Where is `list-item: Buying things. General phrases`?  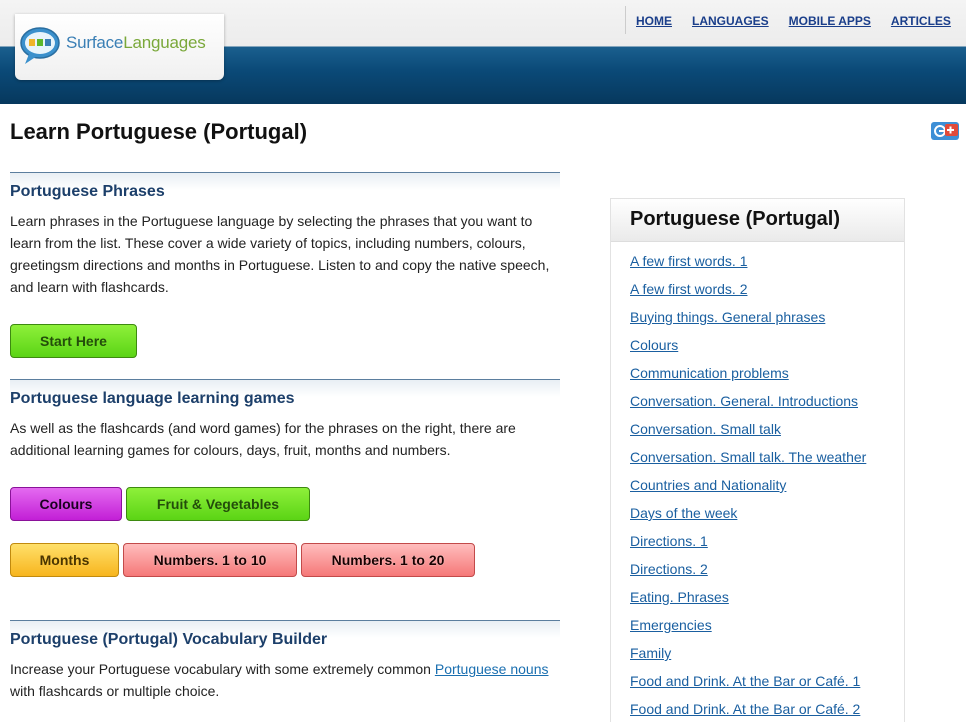 list-item: Buying things. General phrases is located at coordinates (767, 323).